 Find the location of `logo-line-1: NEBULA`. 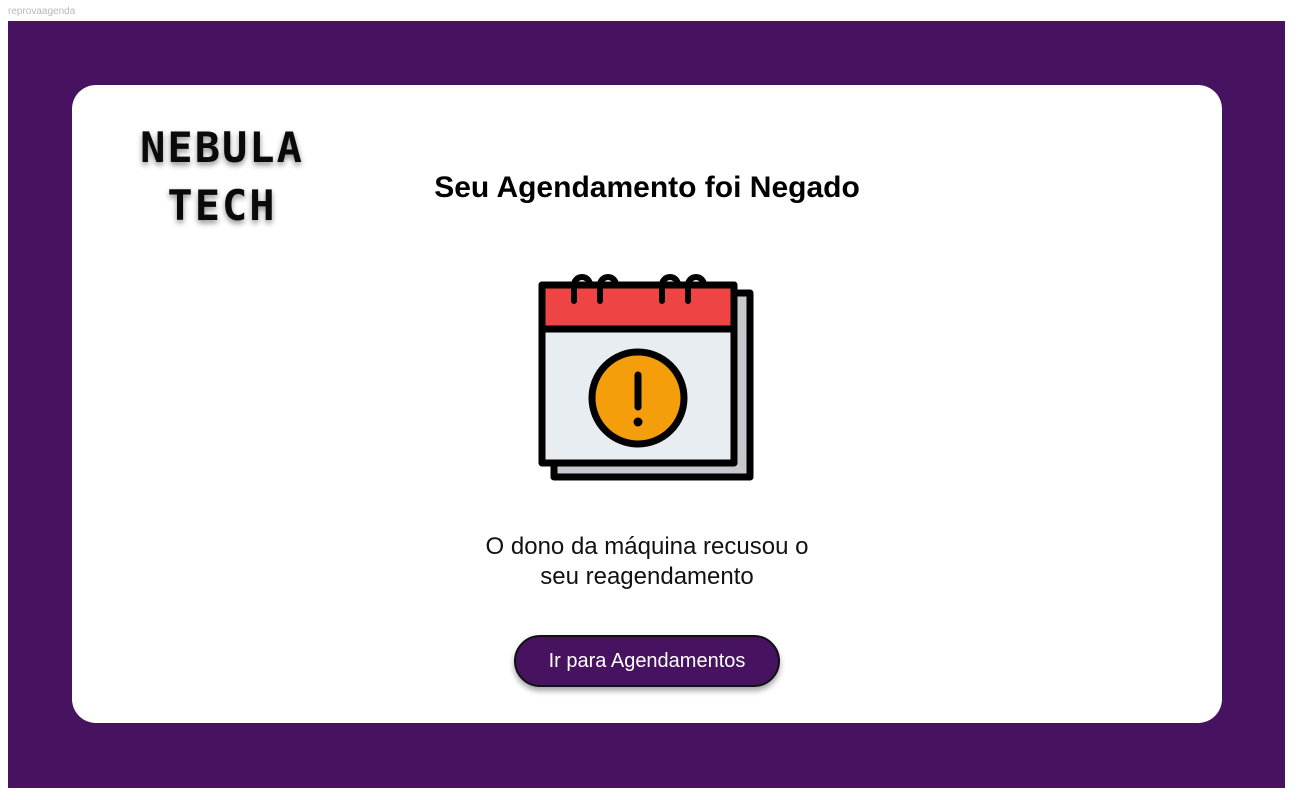

logo-line-1: NEBULA is located at coordinates (222, 147).